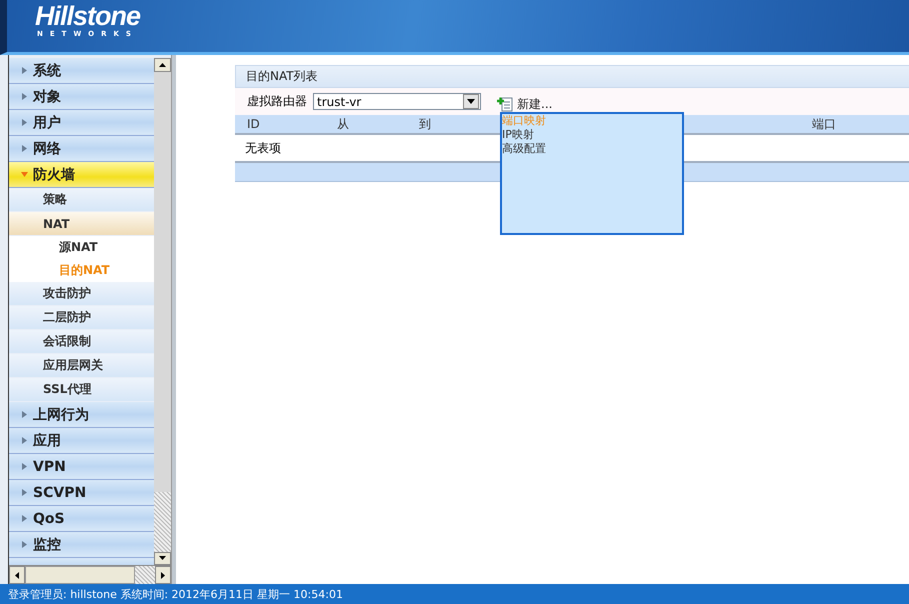  Describe the element at coordinates (592, 149) in the screenshot. I see `menu-option: 高级配置` at that location.